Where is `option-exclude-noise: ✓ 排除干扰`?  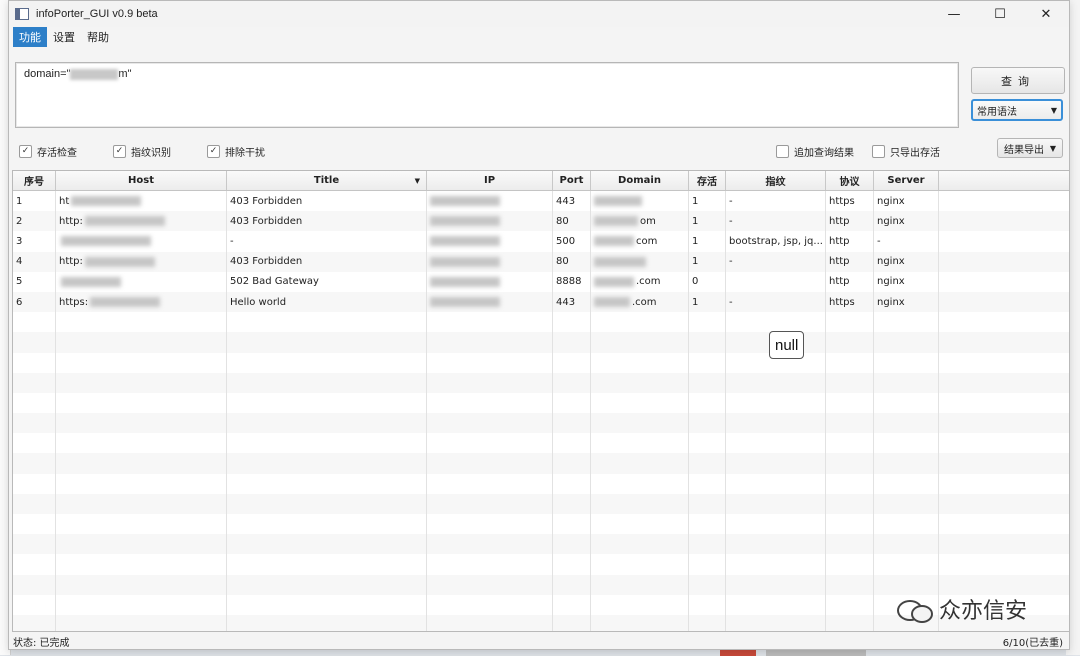
option-exclude-noise: ✓ 排除干扰 is located at coordinates (236, 151).